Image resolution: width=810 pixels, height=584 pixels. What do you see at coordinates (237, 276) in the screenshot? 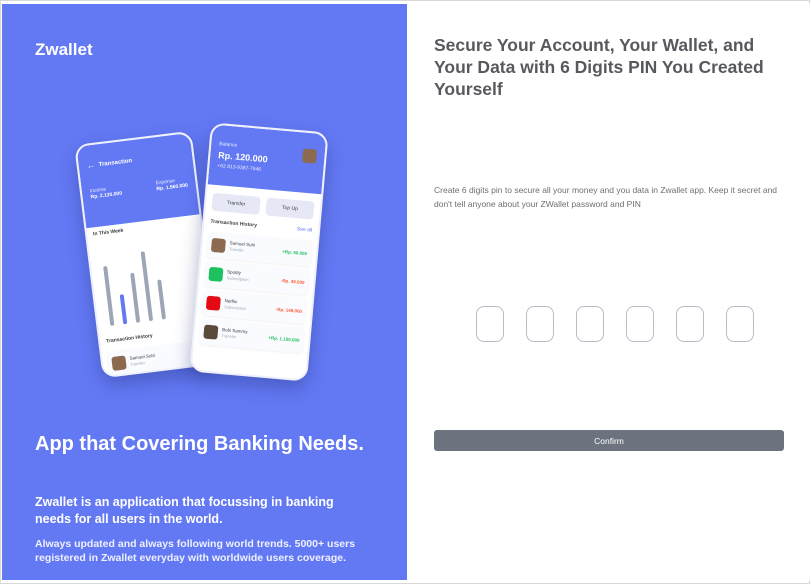
I see `transaction-info: Spotify Subscription` at bounding box center [237, 276].